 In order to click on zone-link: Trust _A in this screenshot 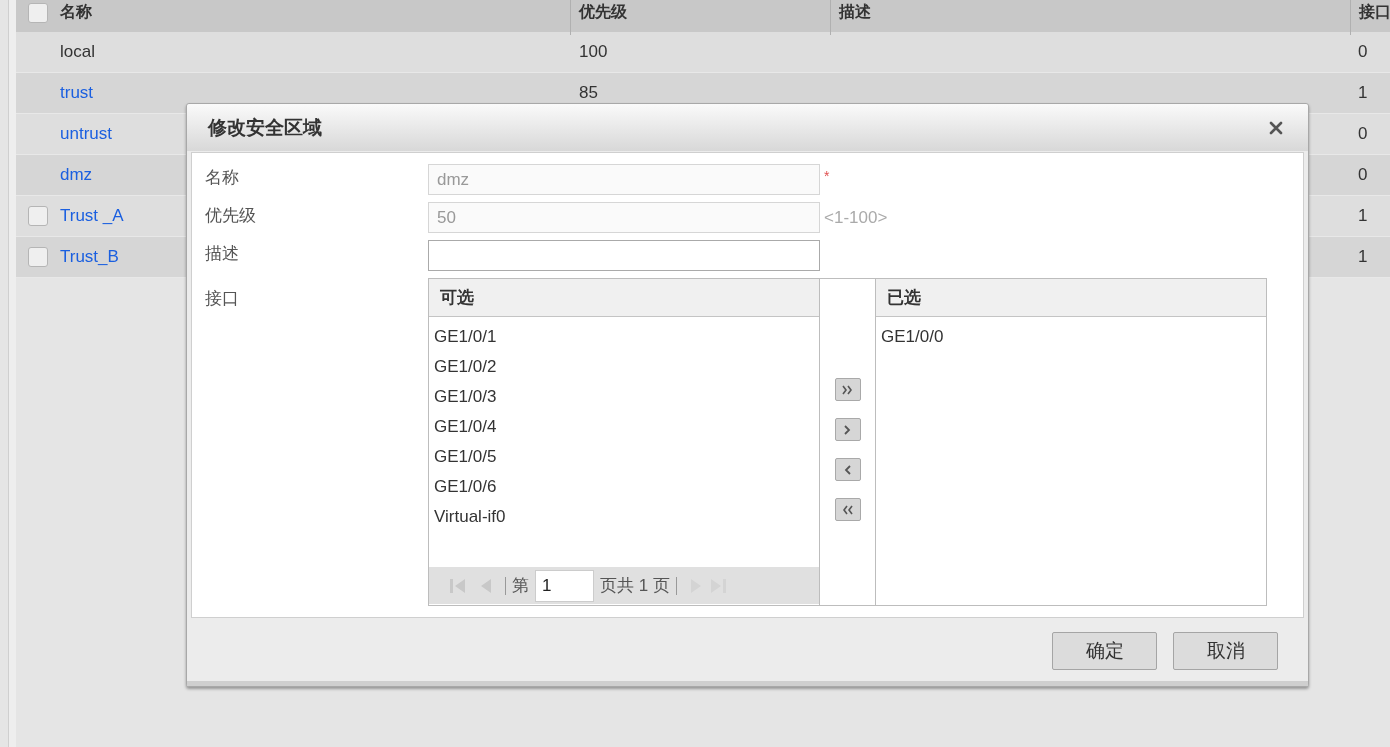, I will do `click(92, 216)`.